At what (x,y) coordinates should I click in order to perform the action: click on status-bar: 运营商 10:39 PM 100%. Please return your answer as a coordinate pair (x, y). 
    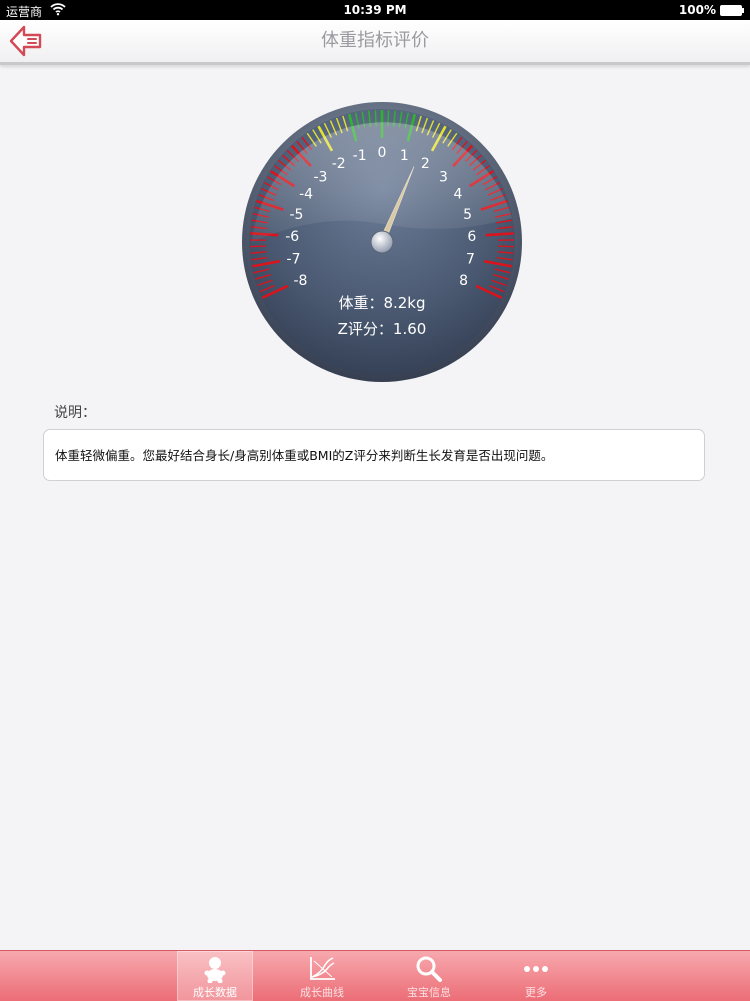
    Looking at the image, I should click on (375, 10).